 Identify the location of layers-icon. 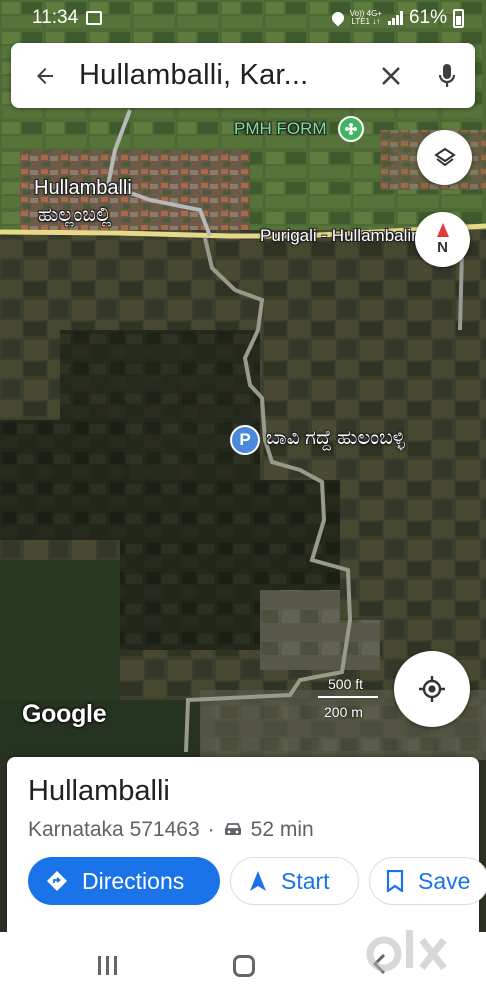
(444, 156).